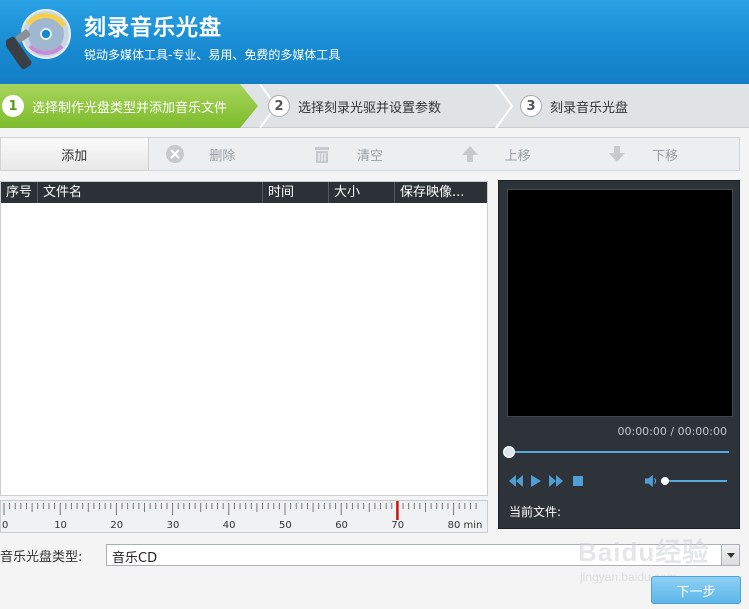 The height and width of the screenshot is (609, 749). Describe the element at coordinates (5, 525) in the screenshot. I see `ruler-tick-label: 0` at that location.